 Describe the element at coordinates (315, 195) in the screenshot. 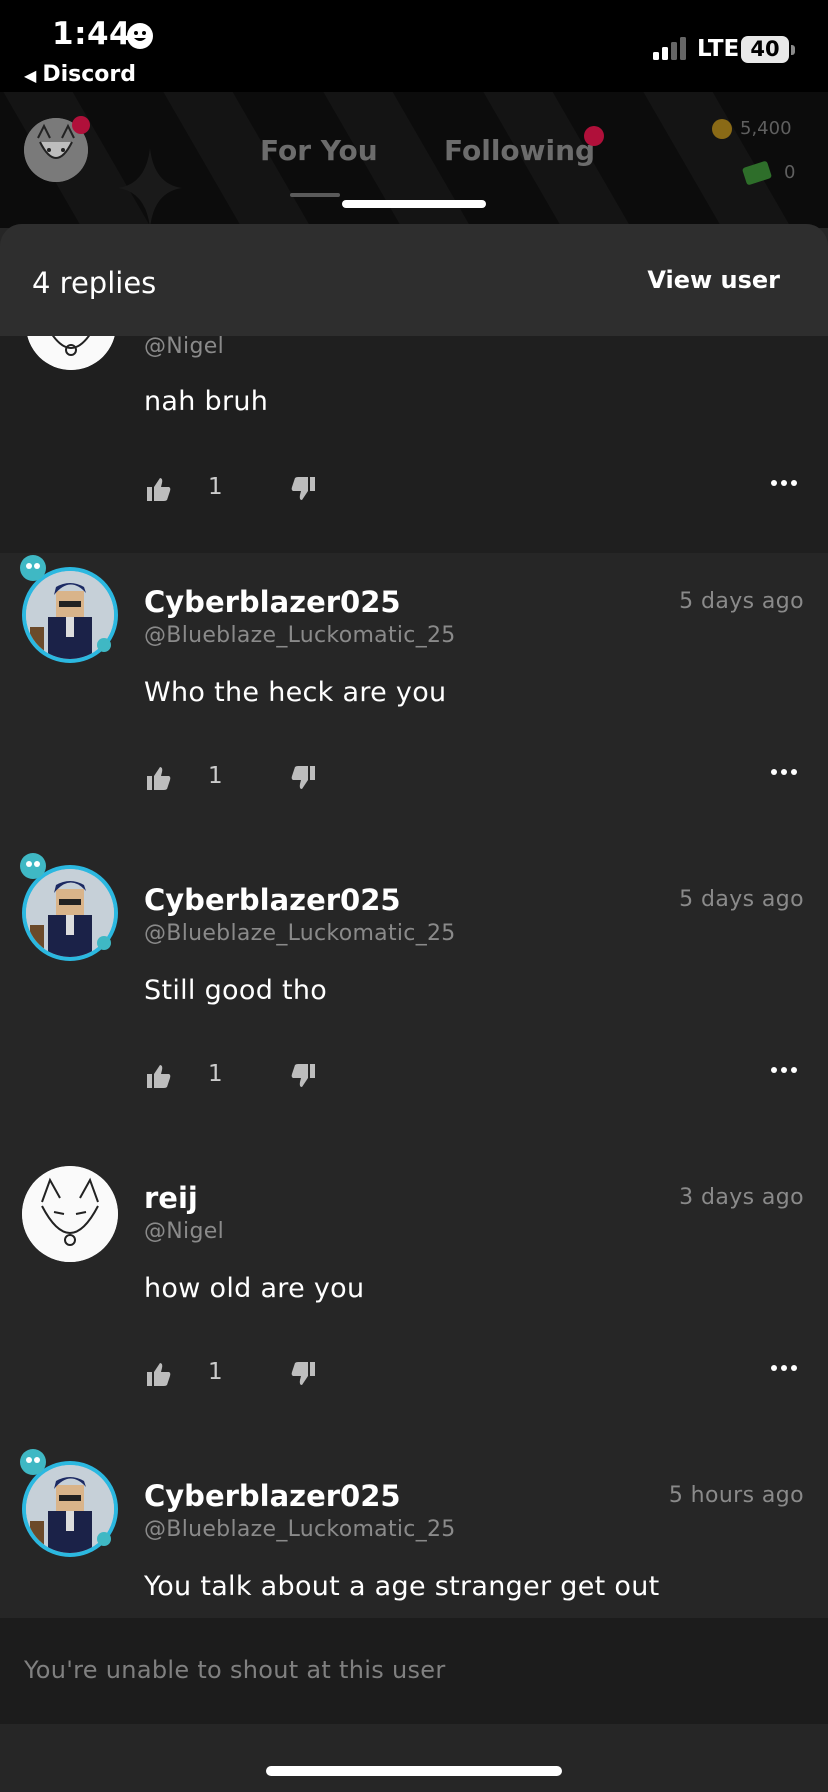

I see `tab-underline` at that location.